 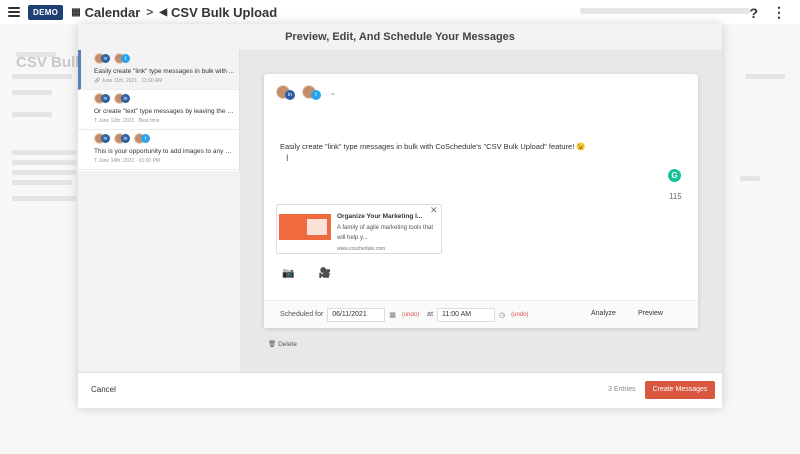 I want to click on hamburger-menu-icon, so click(x=14, y=12).